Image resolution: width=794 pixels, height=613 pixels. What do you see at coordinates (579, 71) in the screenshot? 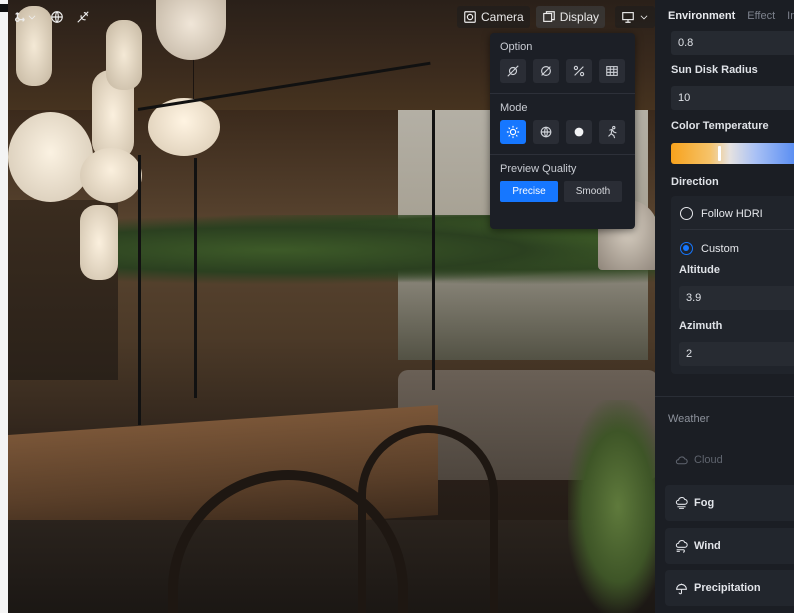
I see `percent-icon` at bounding box center [579, 71].